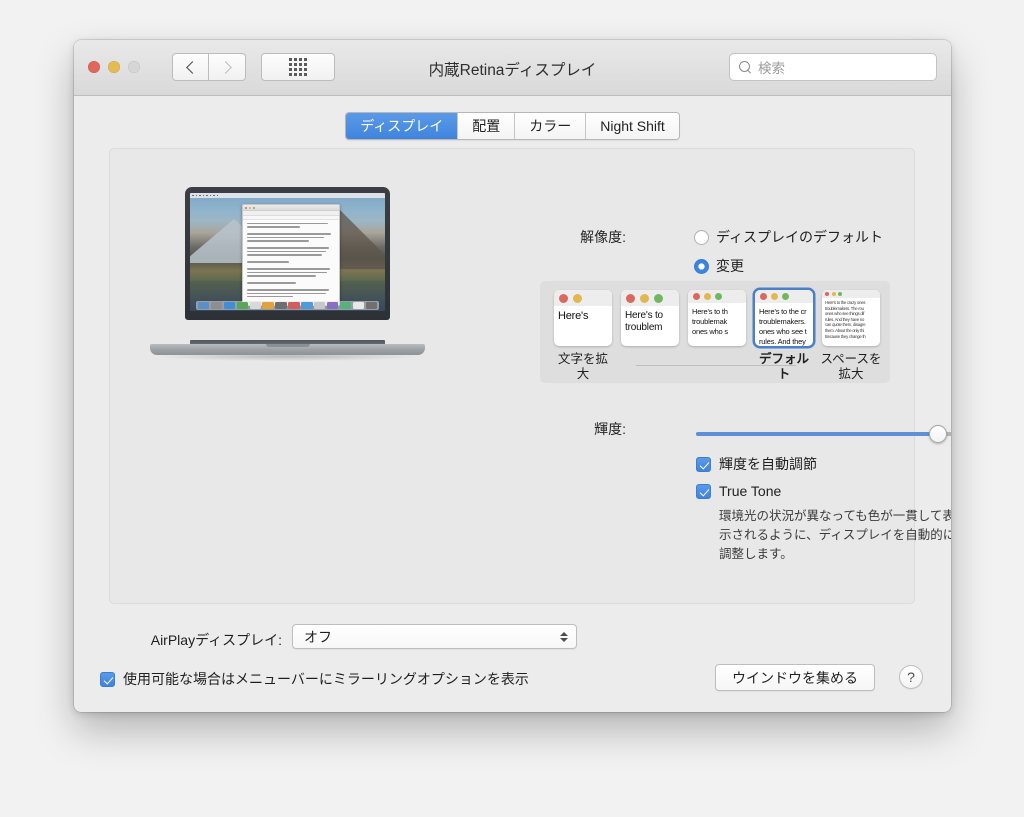 This screenshot has height=817, width=1024. I want to click on thumb-text-line: ones who see t, so click(783, 331).